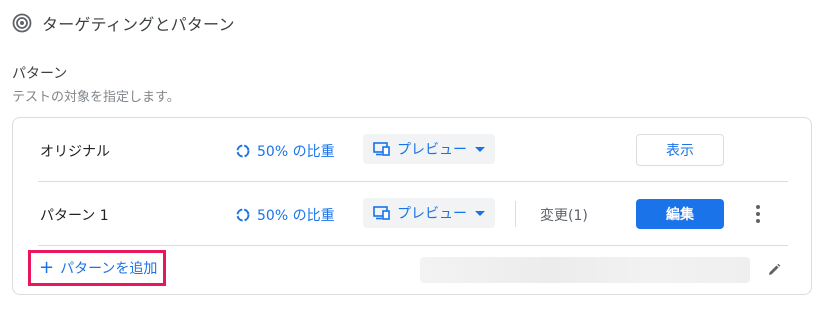 The height and width of the screenshot is (316, 824). What do you see at coordinates (515, 214) in the screenshot?
I see `vertical-divider` at bounding box center [515, 214].